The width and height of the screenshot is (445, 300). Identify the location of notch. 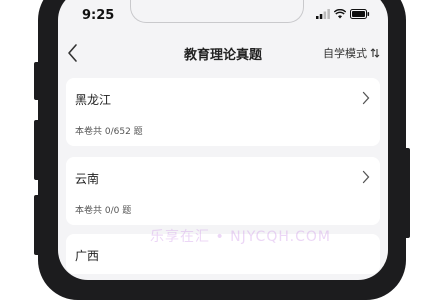
(217, 11).